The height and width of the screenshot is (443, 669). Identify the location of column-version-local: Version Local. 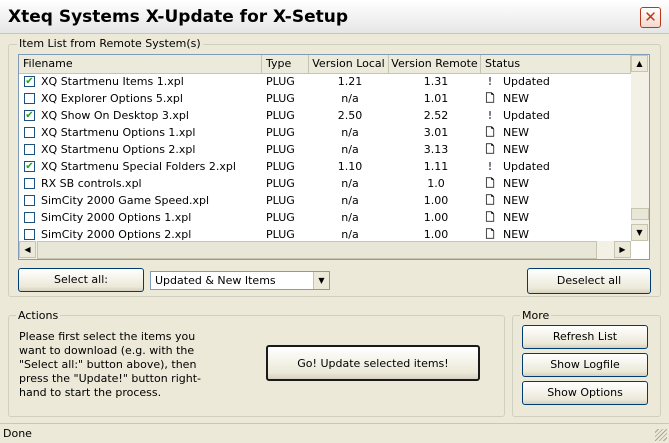
(349, 64).